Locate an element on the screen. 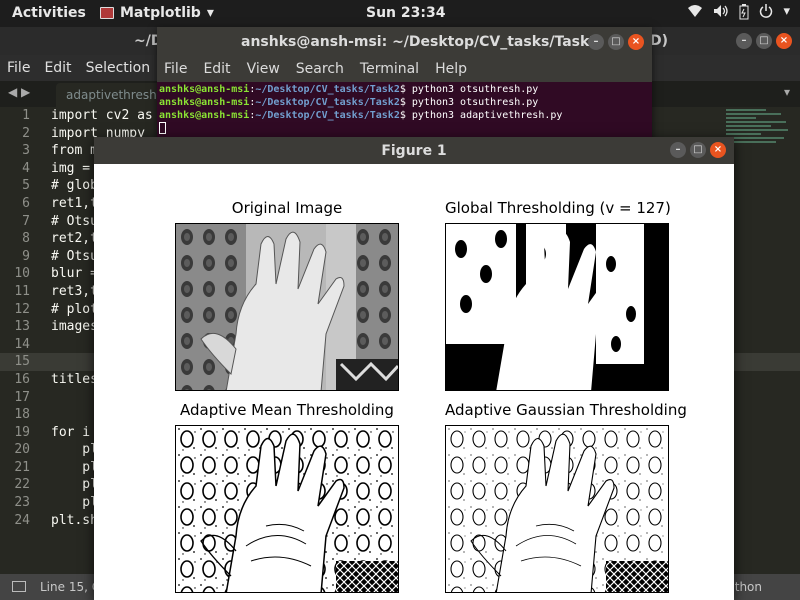 This screenshot has width=800, height=600. figure-title: Figure 1 is located at coordinates (414, 151).